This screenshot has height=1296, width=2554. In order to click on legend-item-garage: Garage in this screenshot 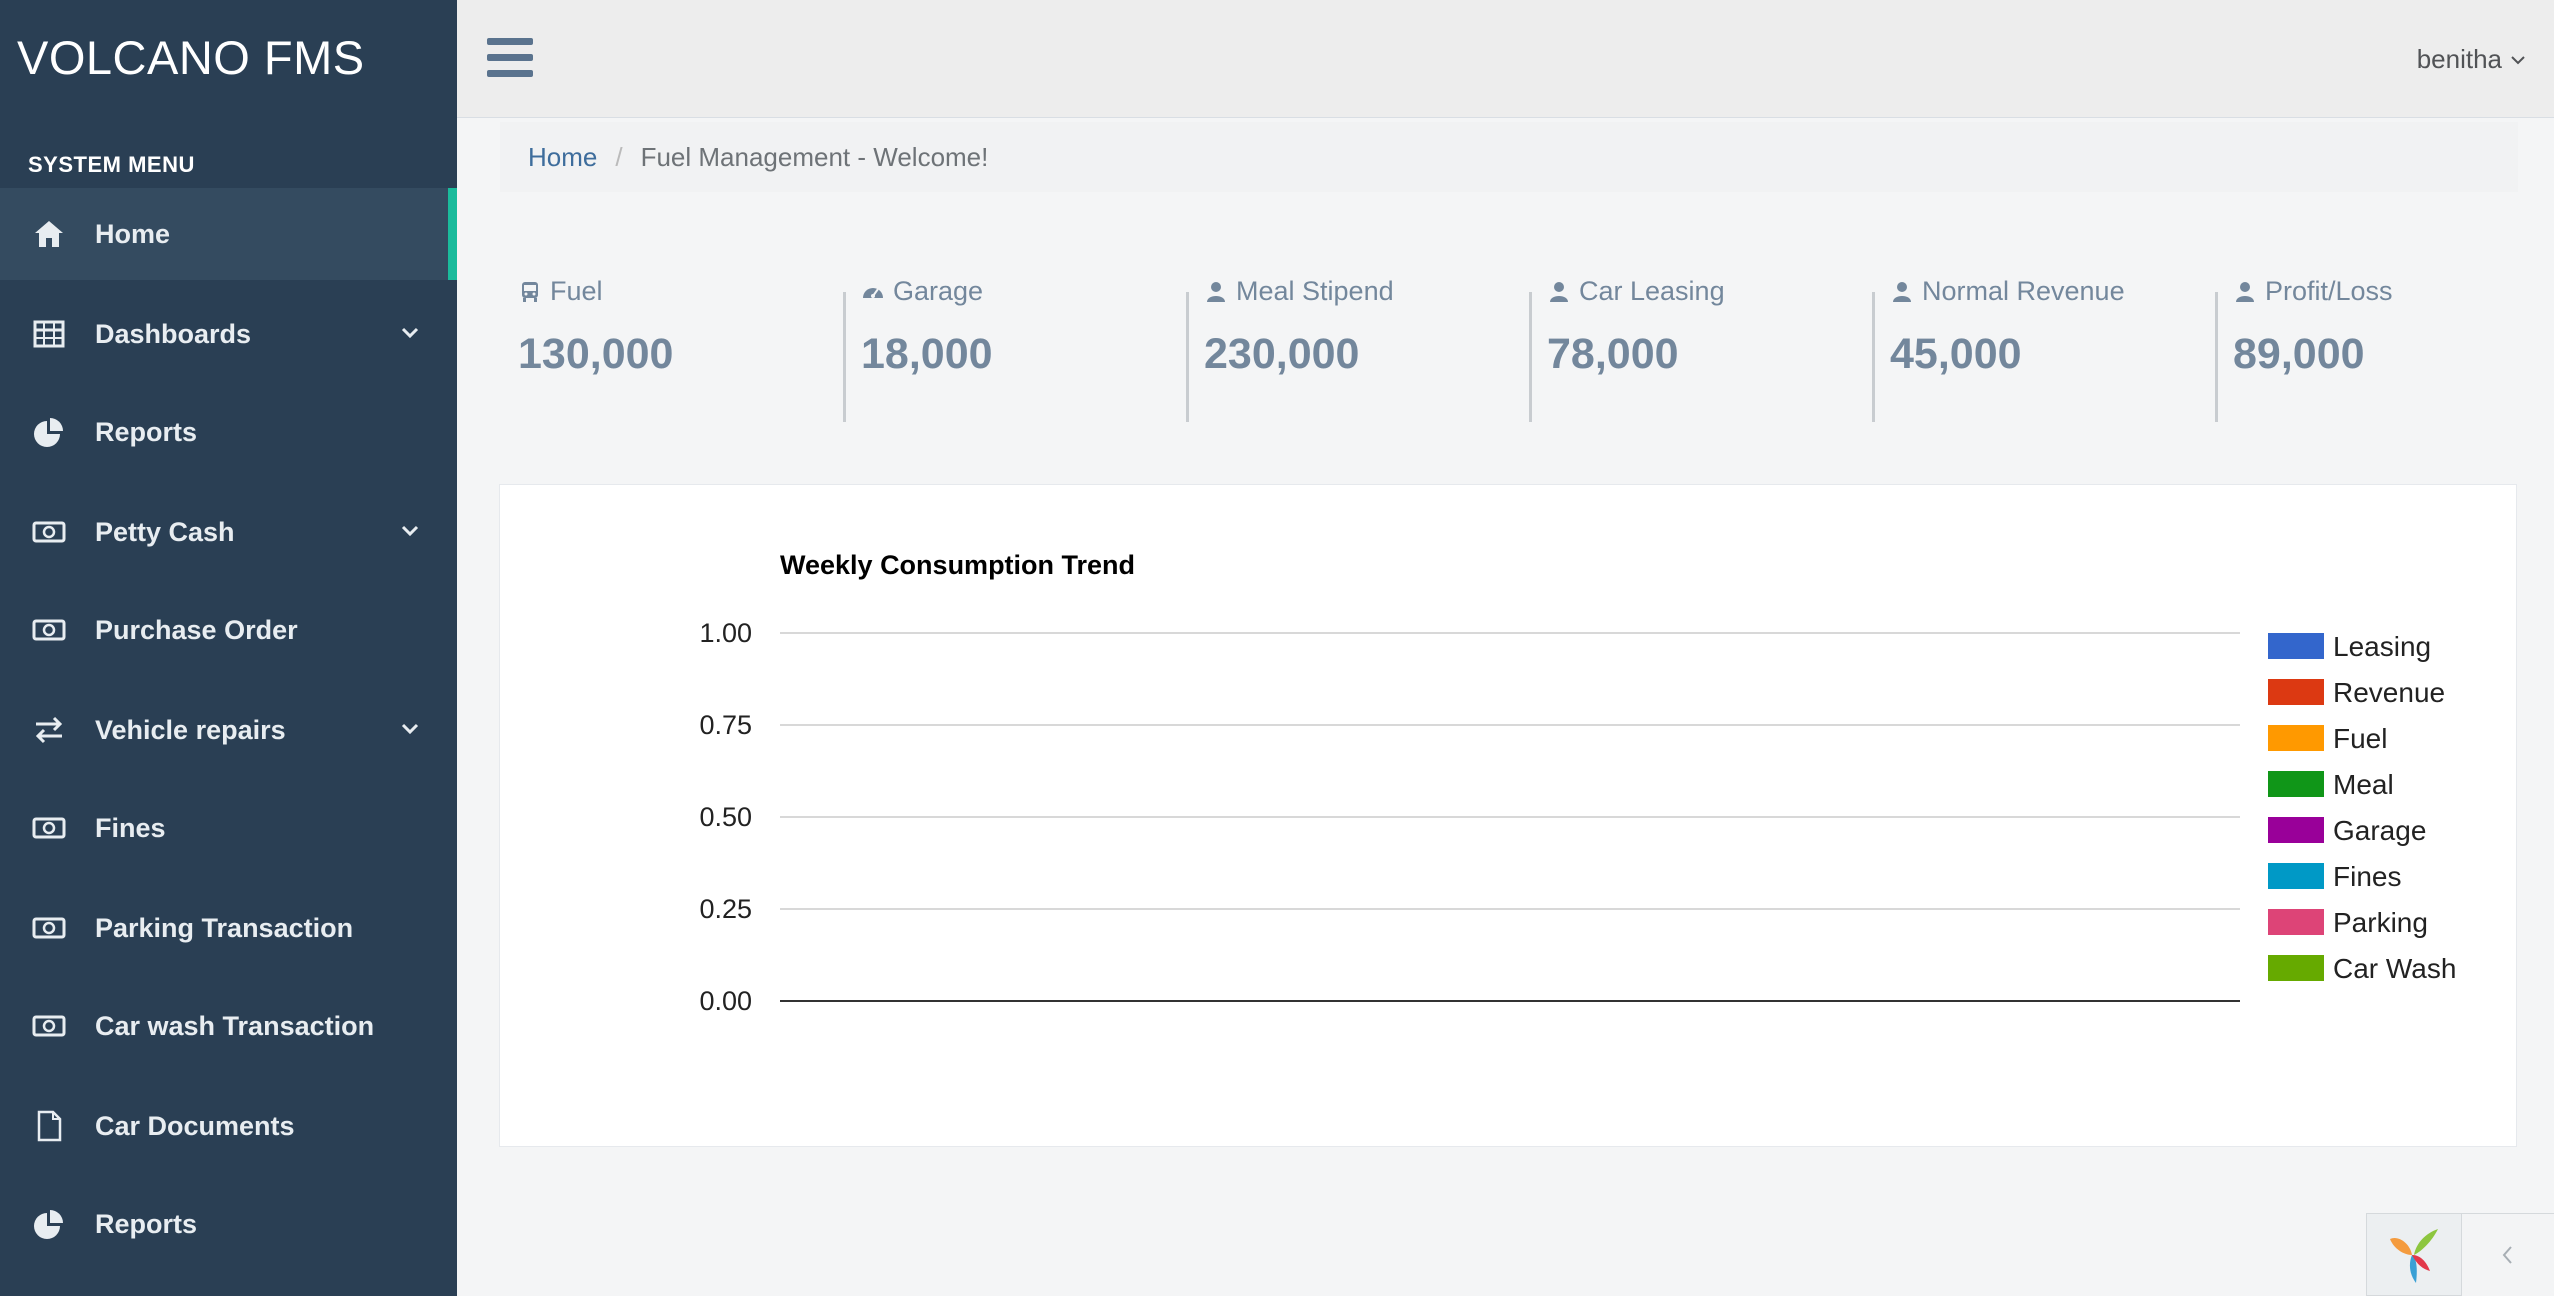, I will do `click(2347, 830)`.